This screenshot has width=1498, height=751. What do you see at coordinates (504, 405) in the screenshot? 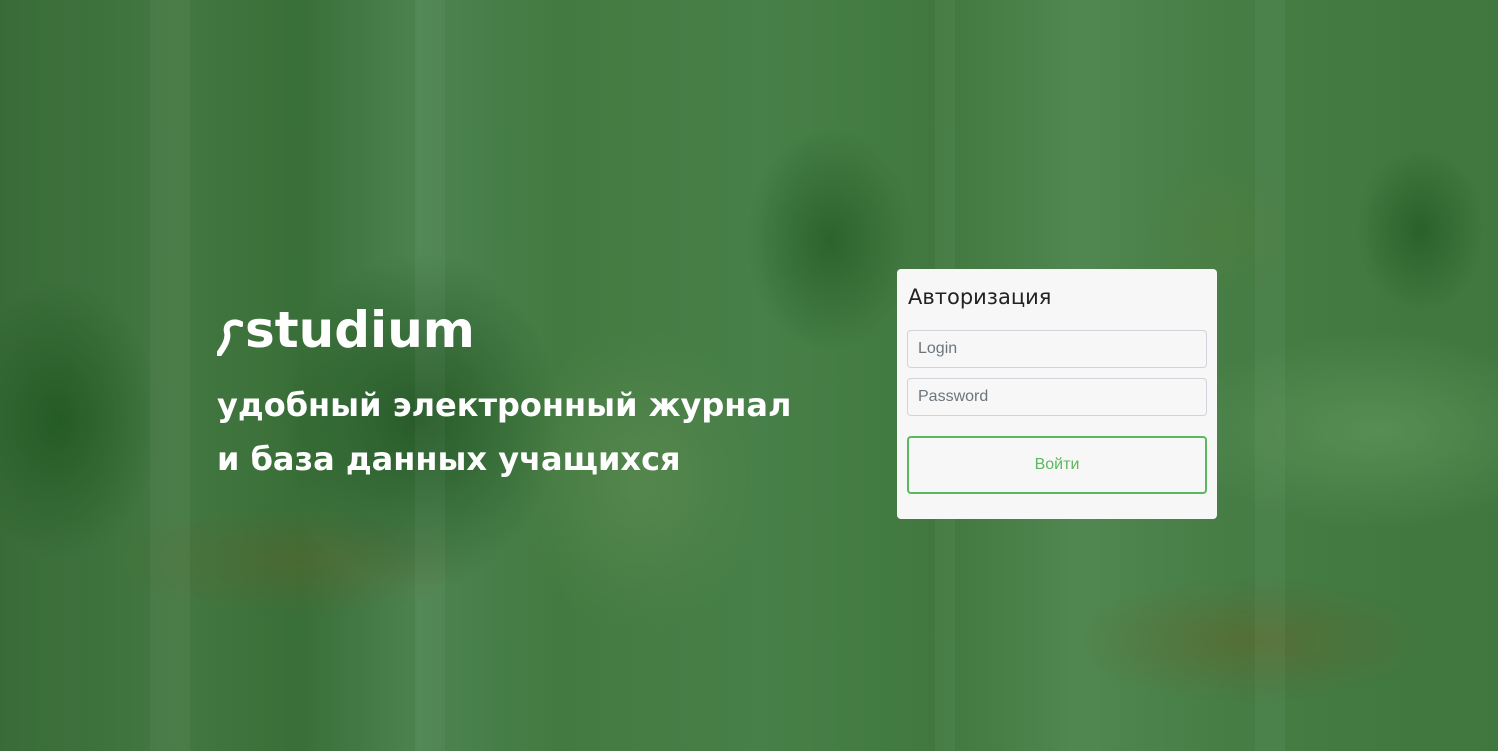
I see `tagline-line-1: удобный электронный журнал` at bounding box center [504, 405].